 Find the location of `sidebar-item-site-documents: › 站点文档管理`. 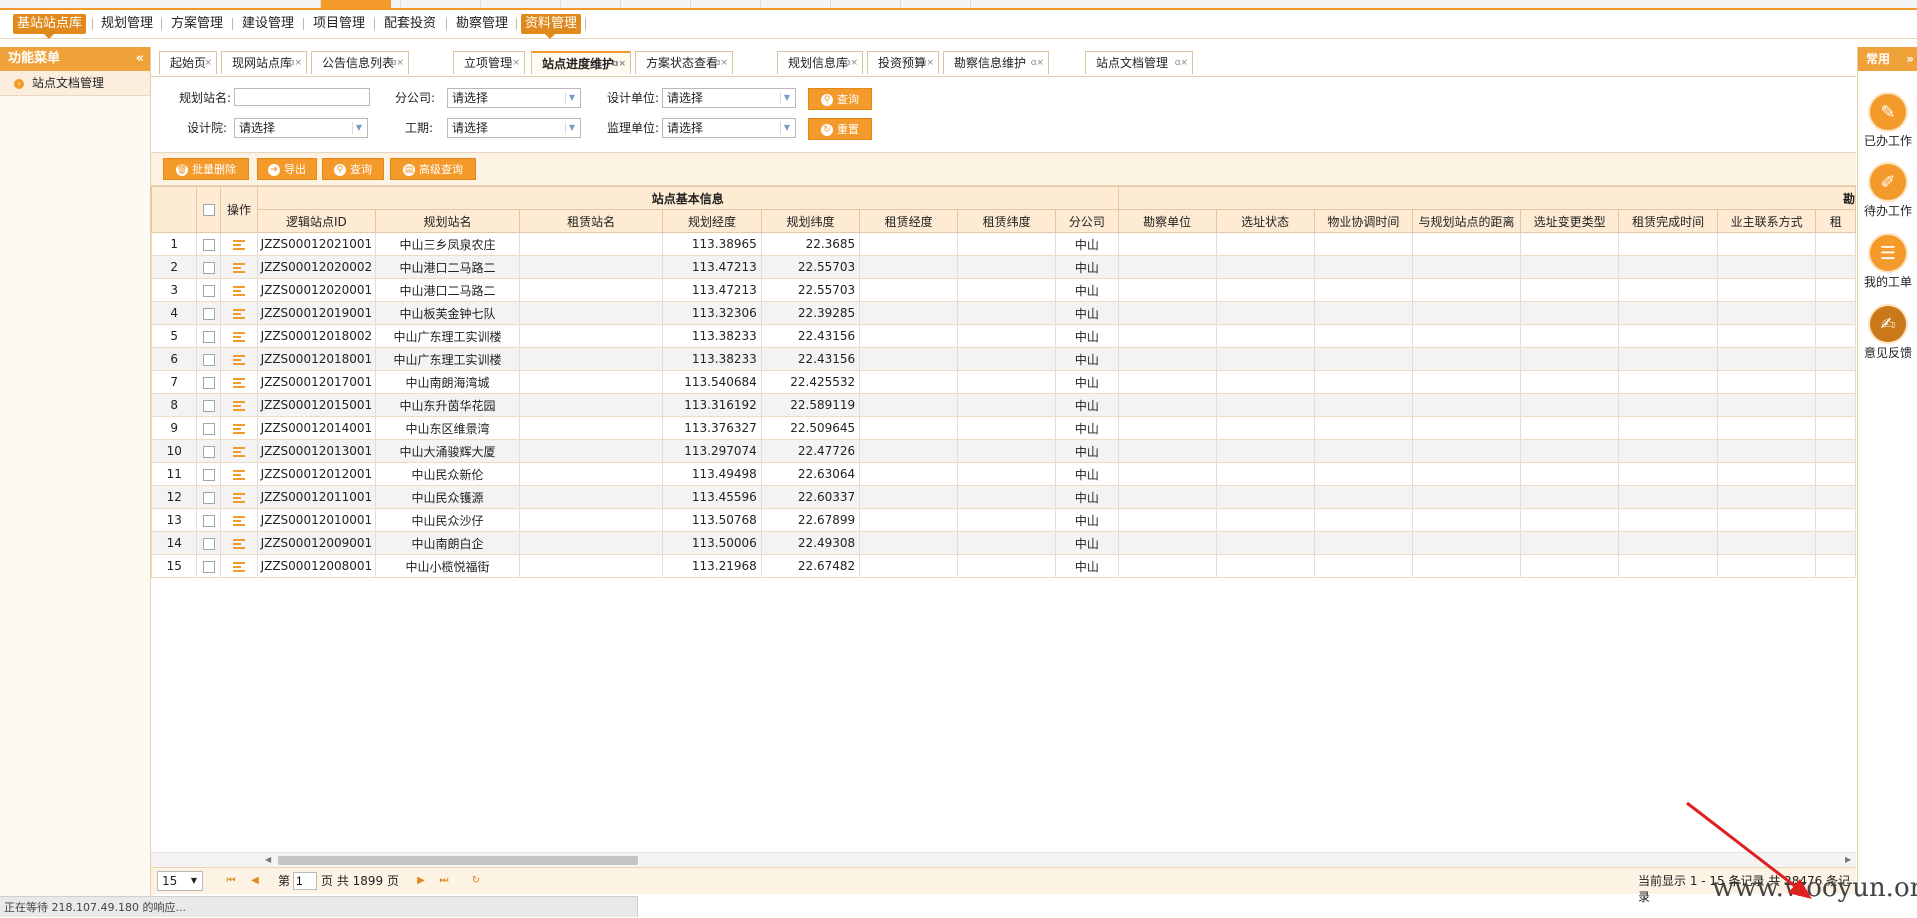

sidebar-item-site-documents: › 站点文档管理 is located at coordinates (75, 83).